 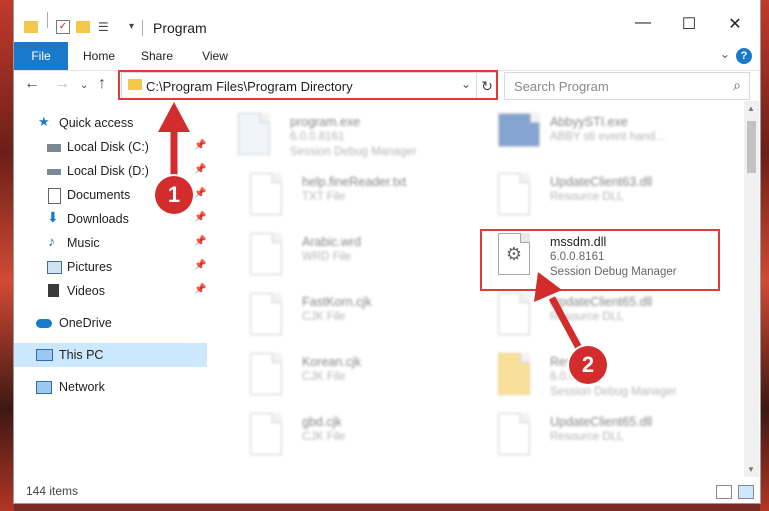 What do you see at coordinates (174, 195) in the screenshot?
I see `callout-1: 1` at bounding box center [174, 195].